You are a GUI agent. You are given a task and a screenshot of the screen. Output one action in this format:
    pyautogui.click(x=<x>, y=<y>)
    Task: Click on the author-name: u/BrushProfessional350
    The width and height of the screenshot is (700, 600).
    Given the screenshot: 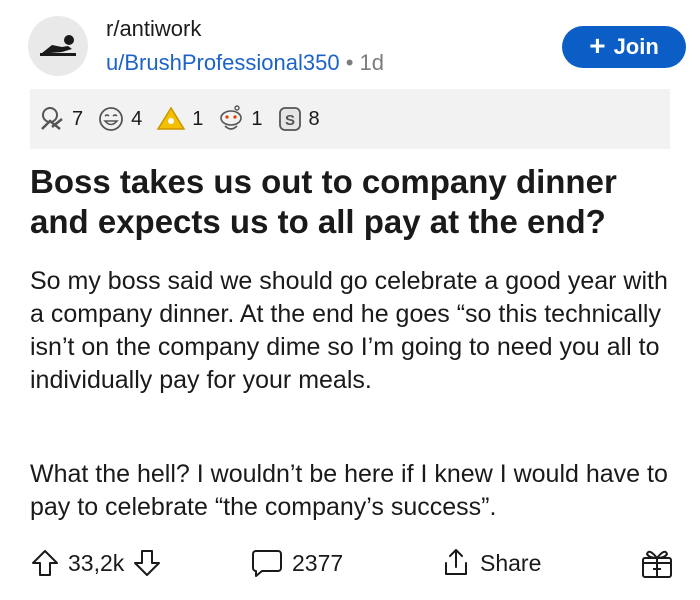 What is the action you would take?
    pyautogui.click(x=223, y=62)
    